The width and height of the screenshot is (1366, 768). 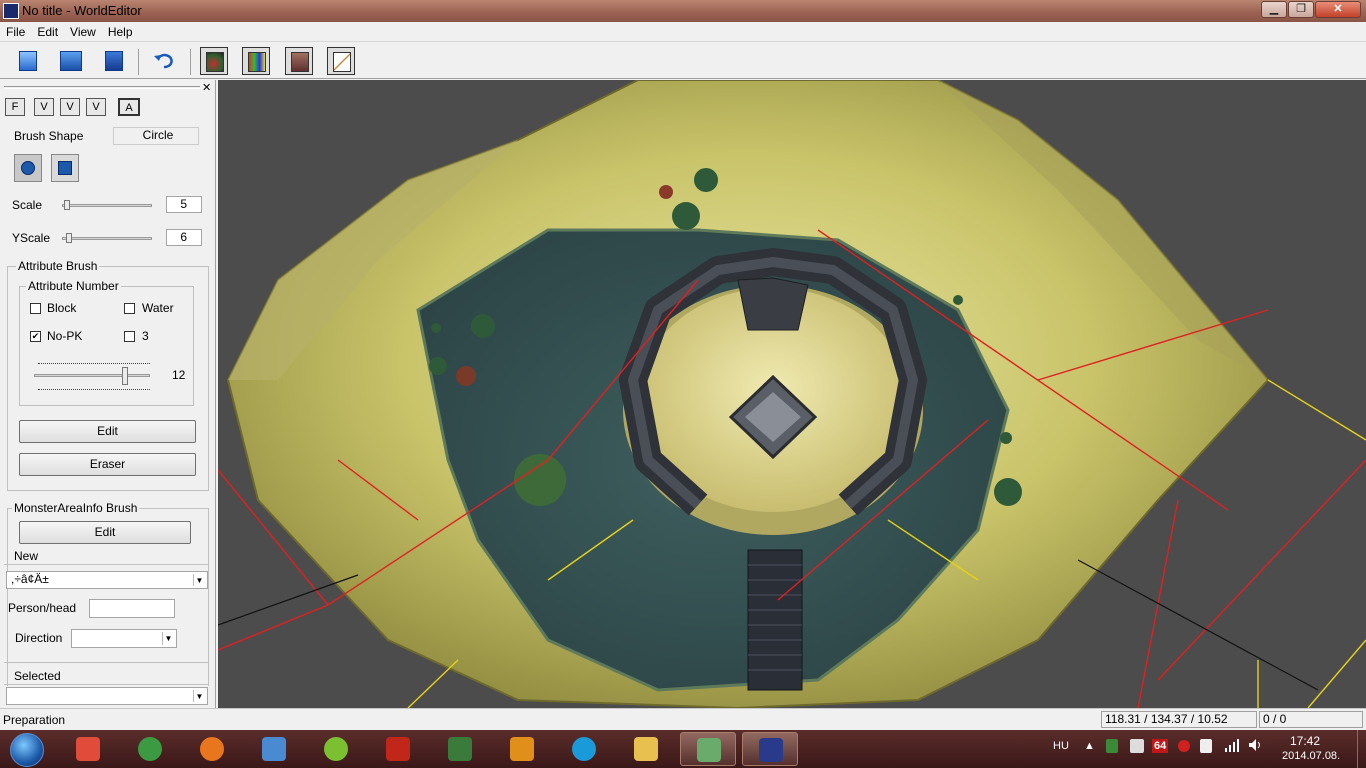 I want to click on attribute-edit-button: Edit, so click(x=107, y=431).